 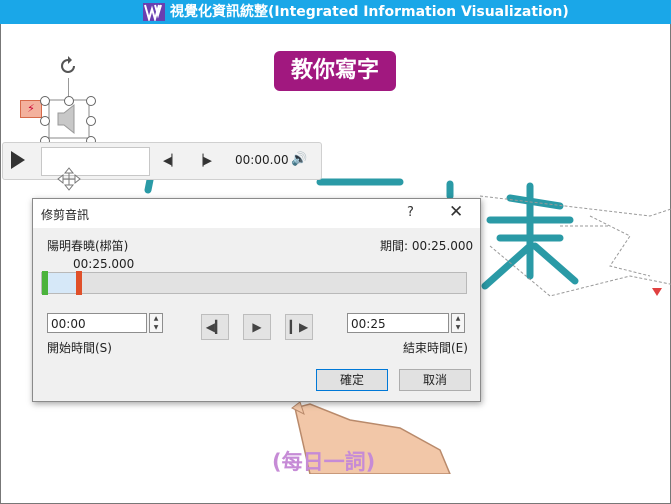 I want to click on start-marker-handle, so click(x=45, y=283).